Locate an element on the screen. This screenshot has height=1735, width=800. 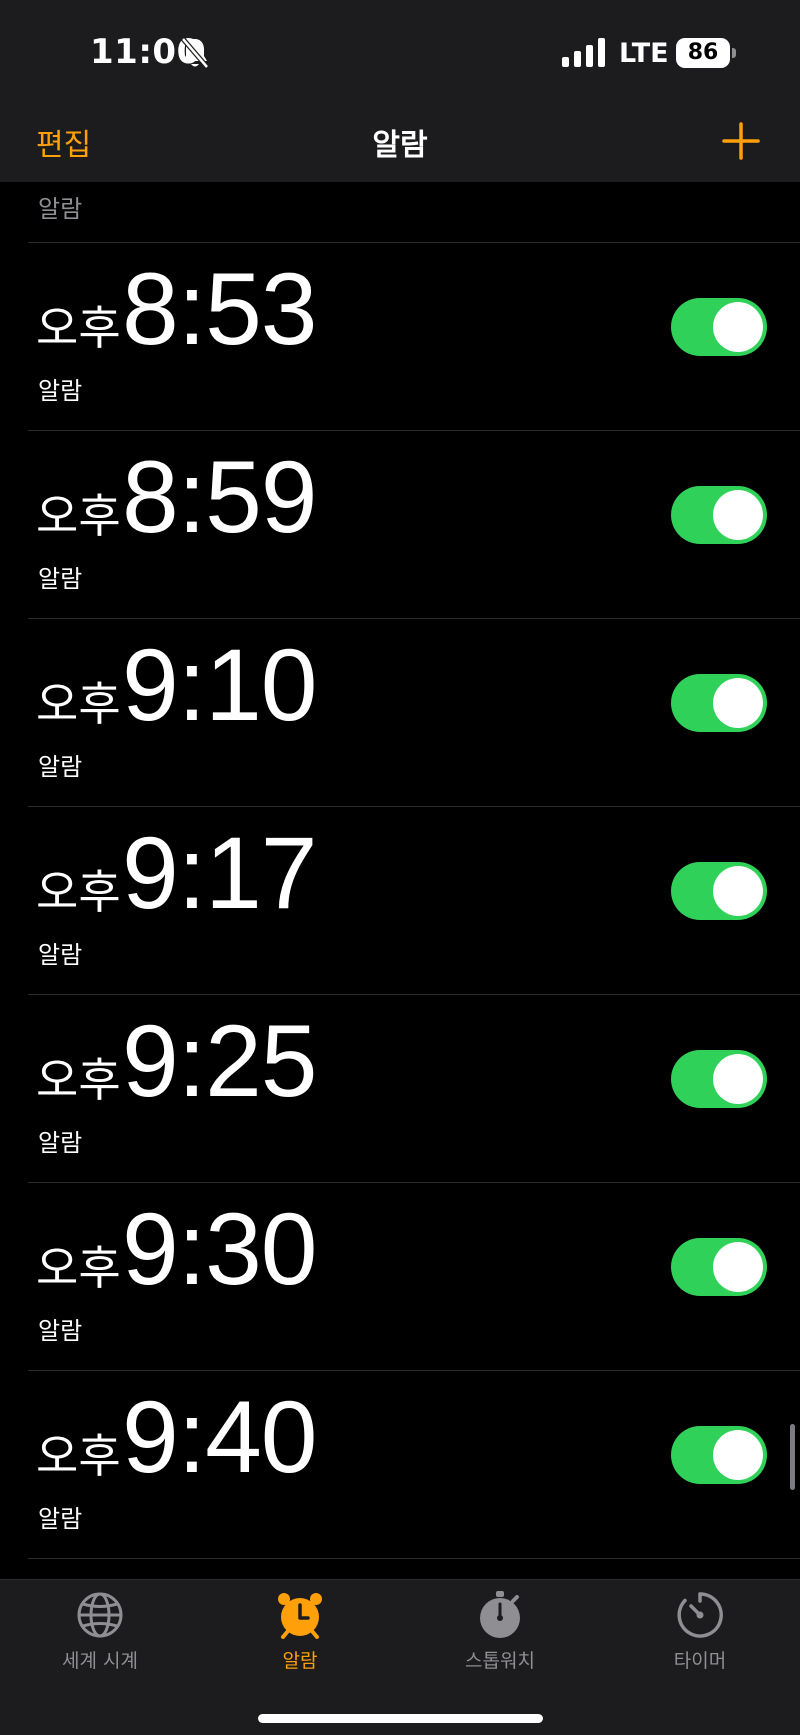
plus-icon is located at coordinates (741, 141).